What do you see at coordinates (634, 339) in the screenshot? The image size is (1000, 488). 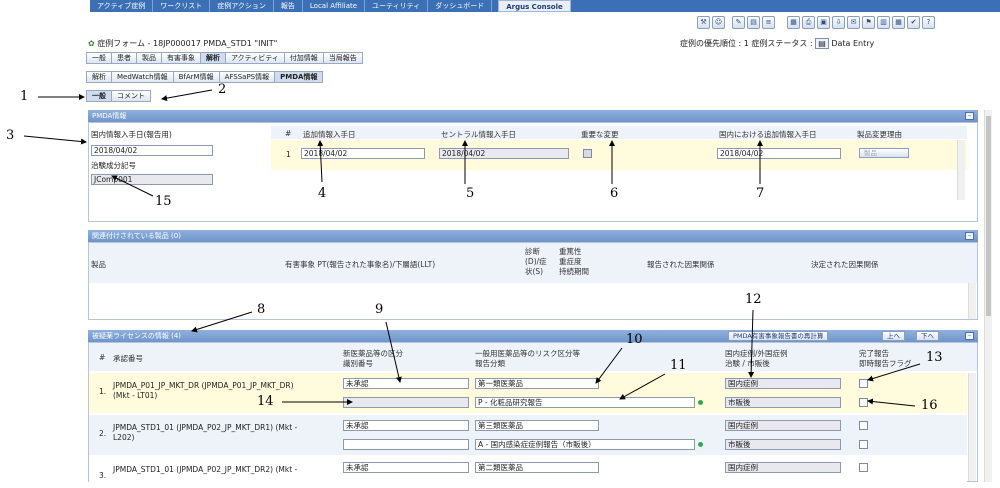 I see `callout-10: 10` at bounding box center [634, 339].